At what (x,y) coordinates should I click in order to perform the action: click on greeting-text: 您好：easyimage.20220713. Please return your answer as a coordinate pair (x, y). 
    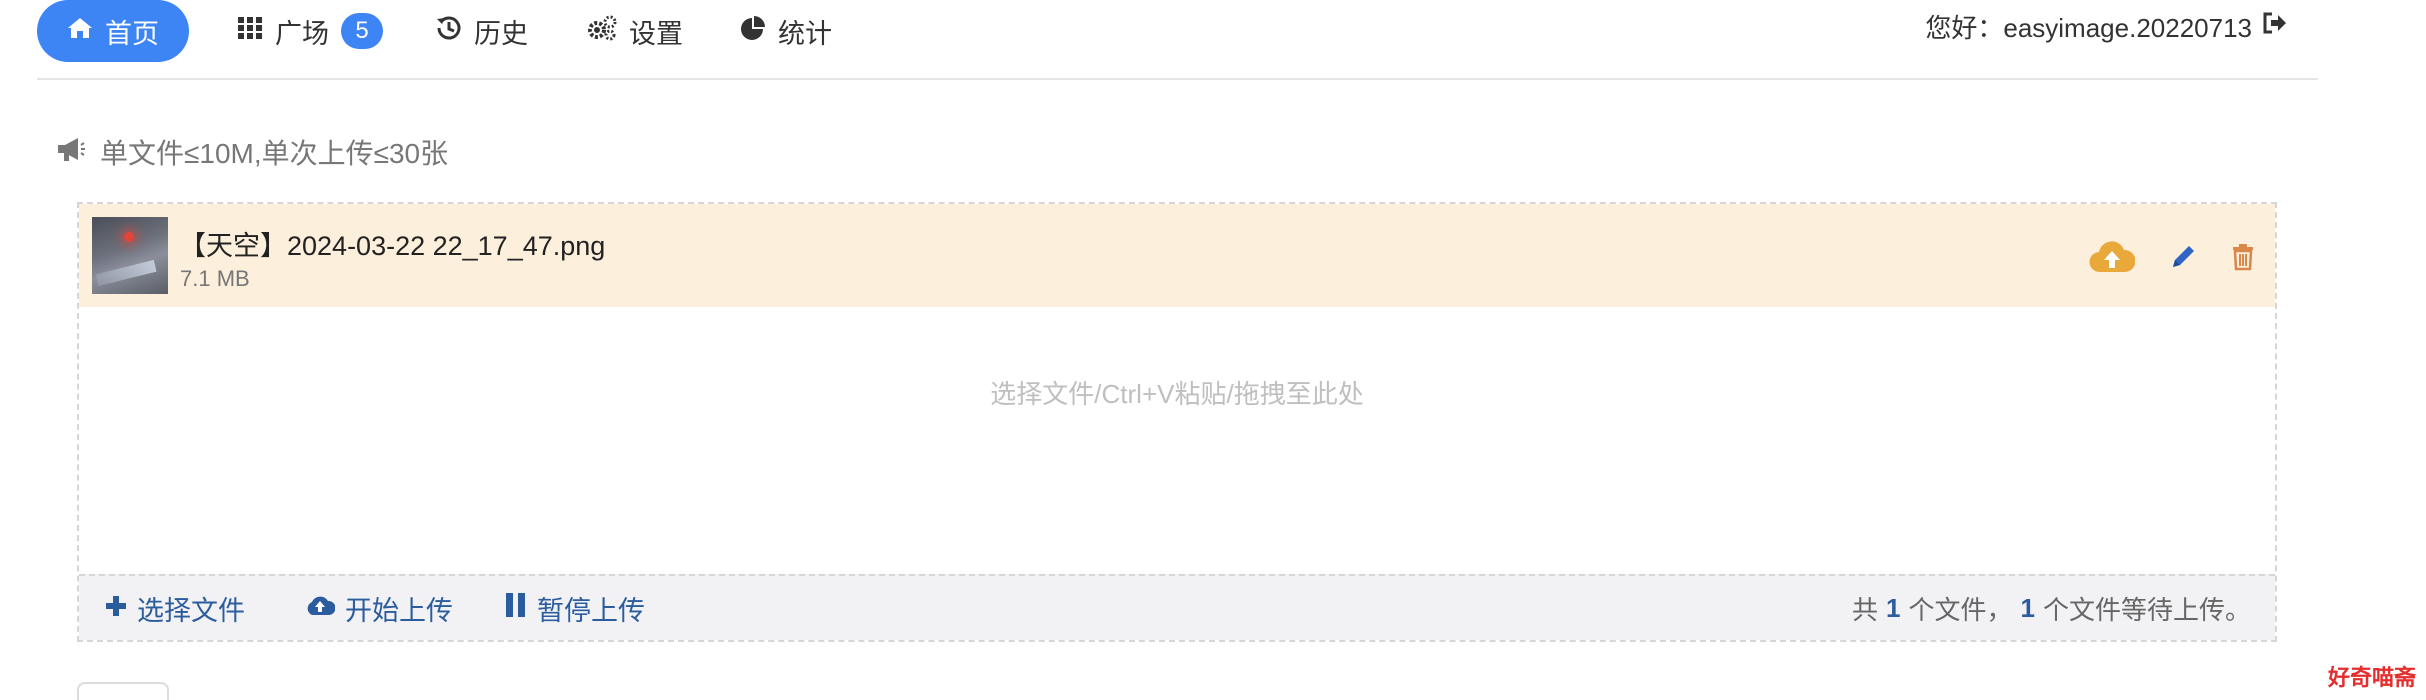
    Looking at the image, I should click on (2088, 27).